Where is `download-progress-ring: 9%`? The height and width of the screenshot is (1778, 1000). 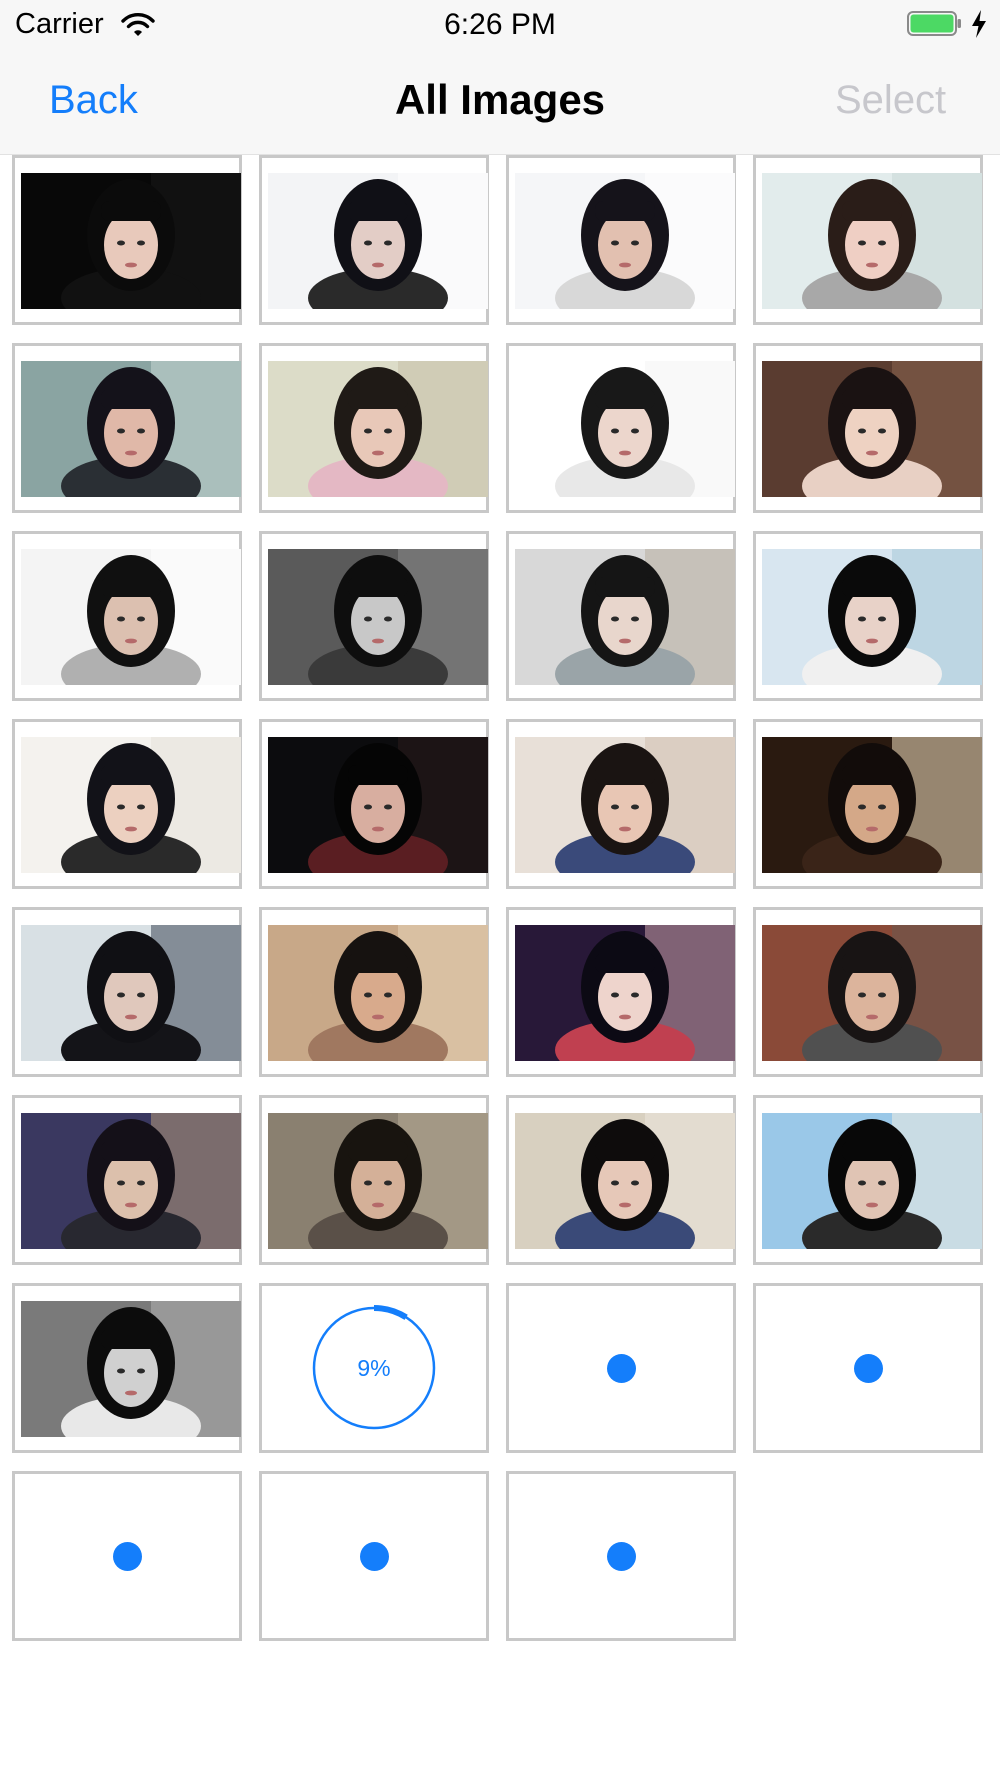 download-progress-ring: 9% is located at coordinates (374, 1368).